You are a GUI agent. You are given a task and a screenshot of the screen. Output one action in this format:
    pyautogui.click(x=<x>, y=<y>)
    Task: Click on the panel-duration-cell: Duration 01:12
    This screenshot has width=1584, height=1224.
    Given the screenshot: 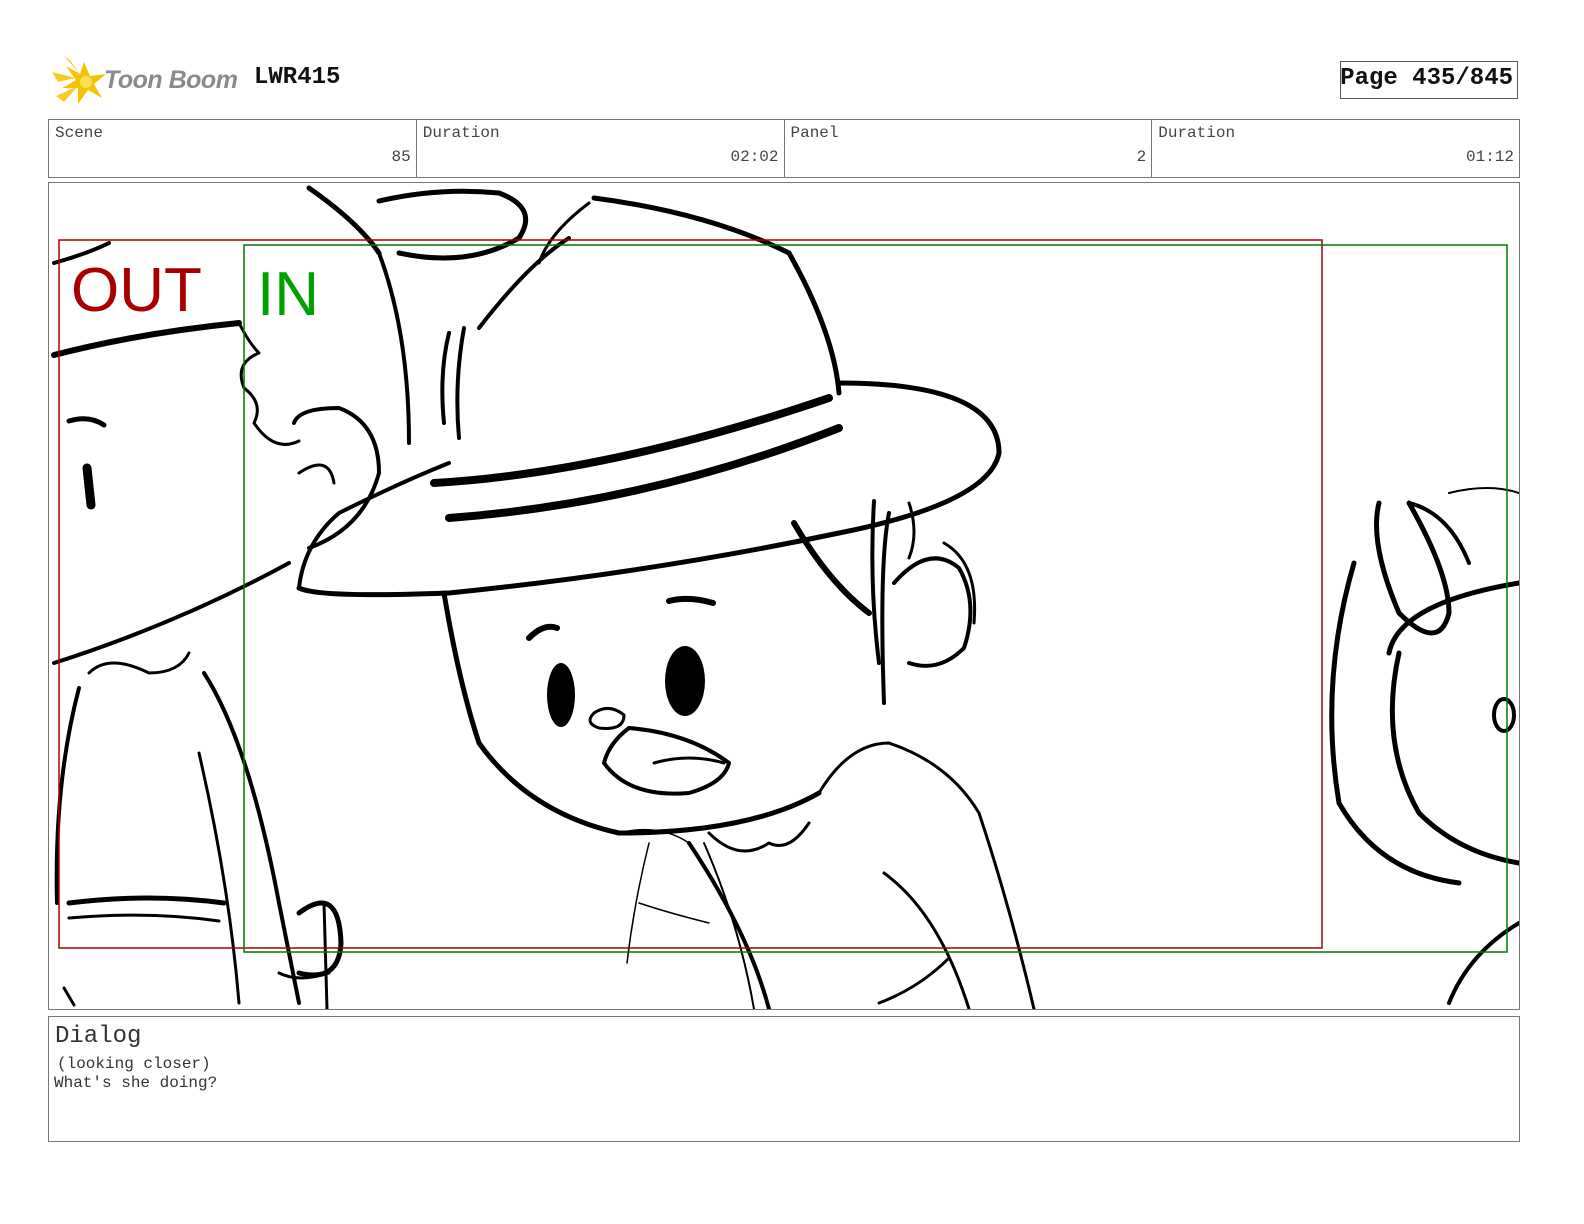 What is the action you would take?
    pyautogui.click(x=1335, y=148)
    